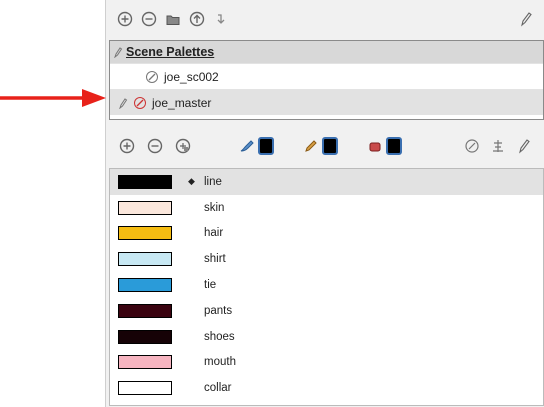  I want to click on color-swatch-label: skin, so click(214, 207).